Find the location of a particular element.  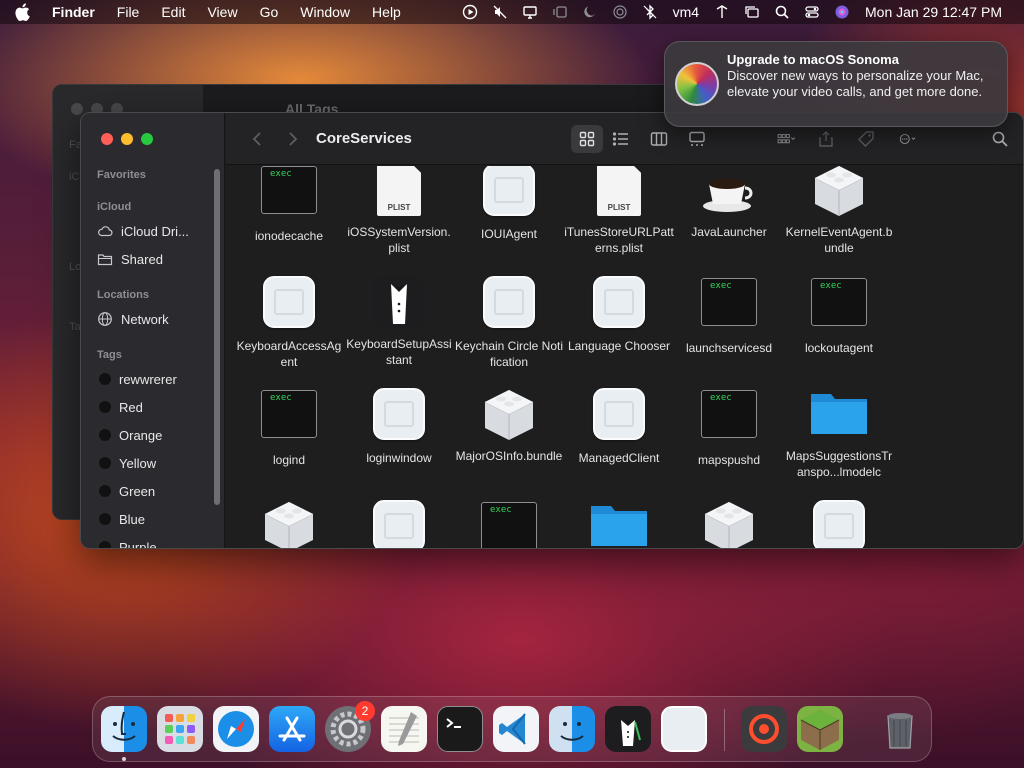

dock-migration-icon is located at coordinates (572, 729).